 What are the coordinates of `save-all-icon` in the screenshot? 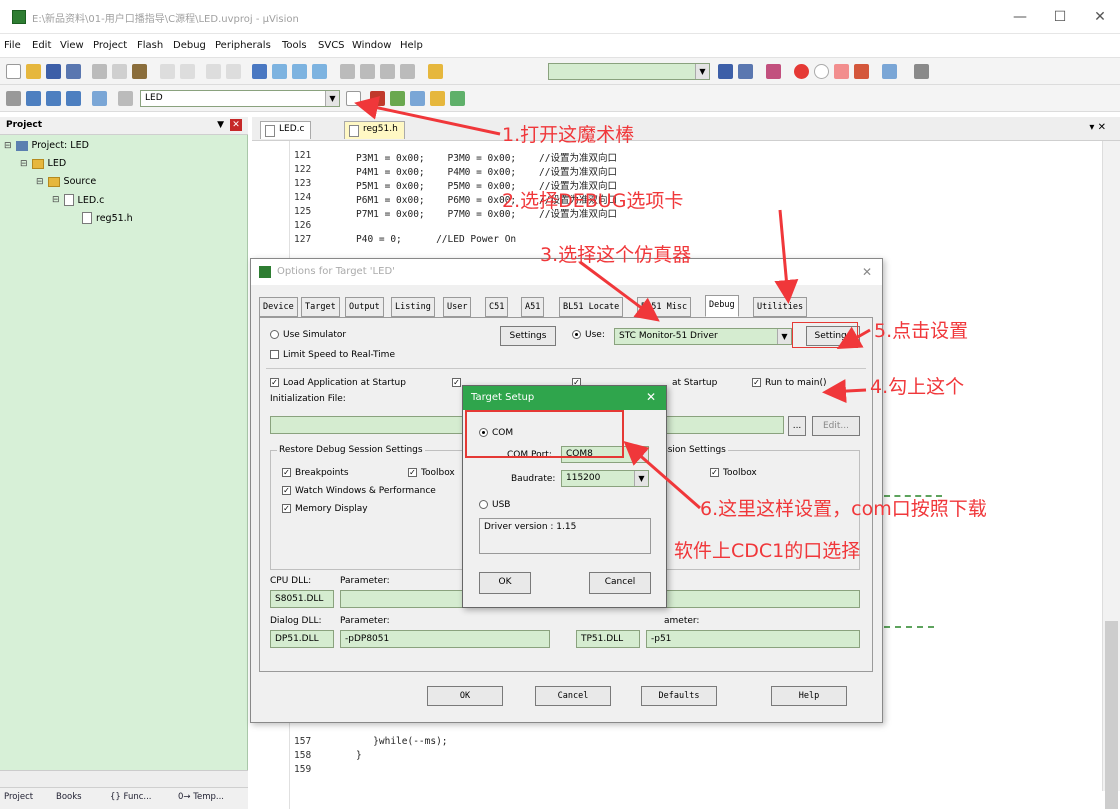 It's located at (73, 71).